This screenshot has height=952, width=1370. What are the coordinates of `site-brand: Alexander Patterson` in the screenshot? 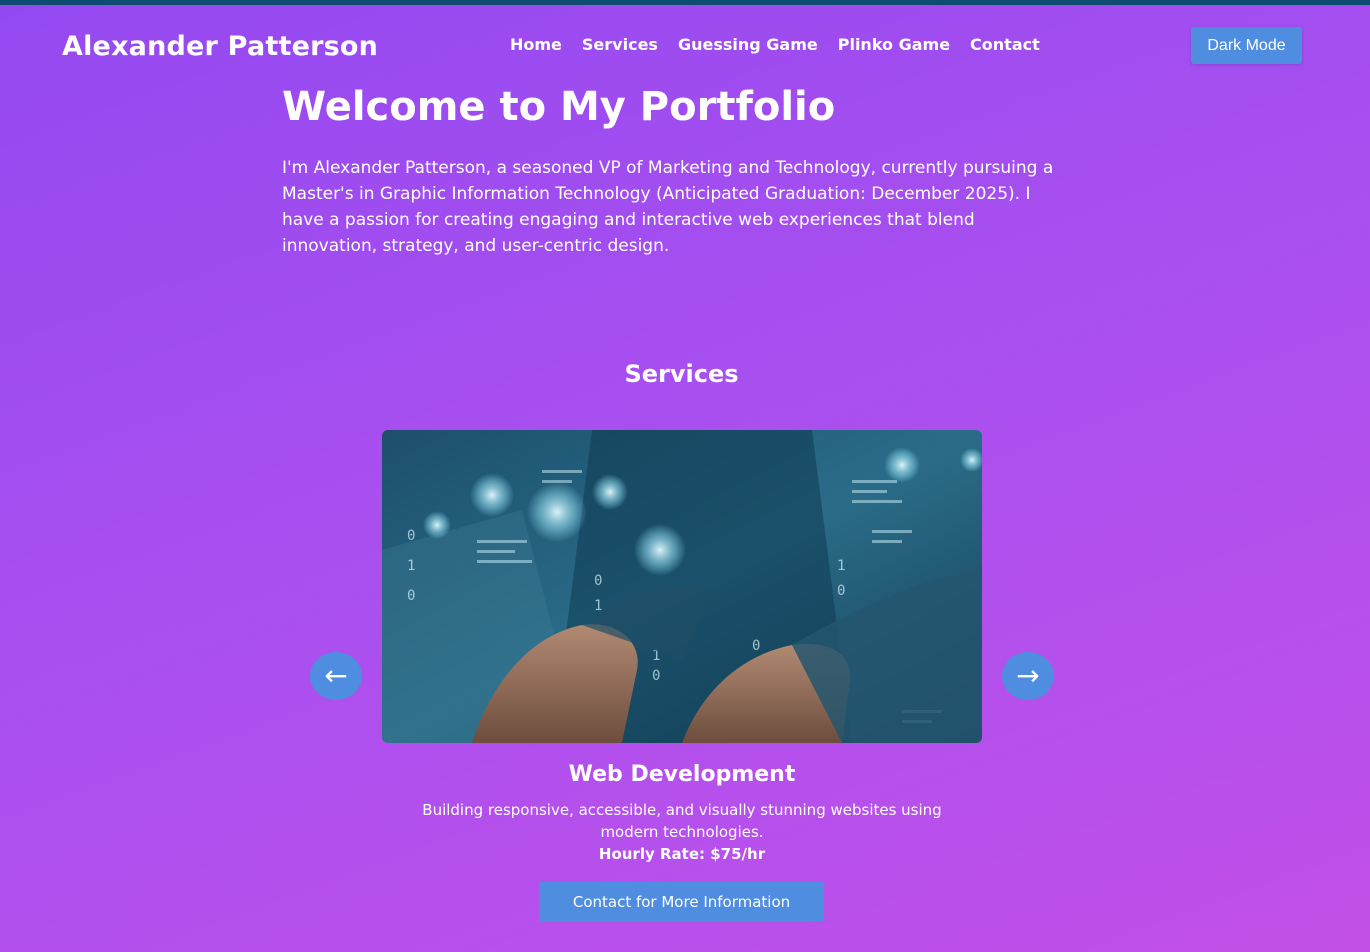 It's located at (220, 46).